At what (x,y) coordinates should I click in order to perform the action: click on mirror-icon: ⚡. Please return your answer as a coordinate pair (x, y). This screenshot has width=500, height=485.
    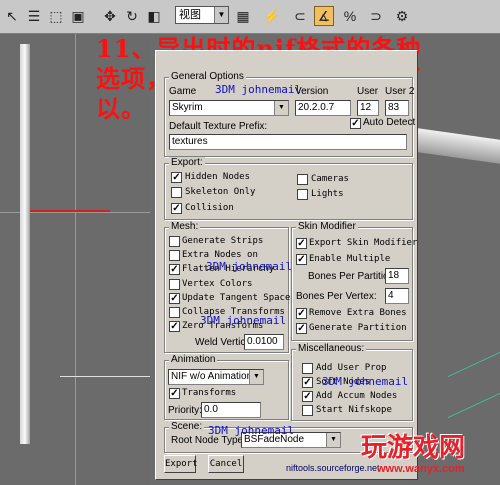
    Looking at the image, I should click on (272, 16).